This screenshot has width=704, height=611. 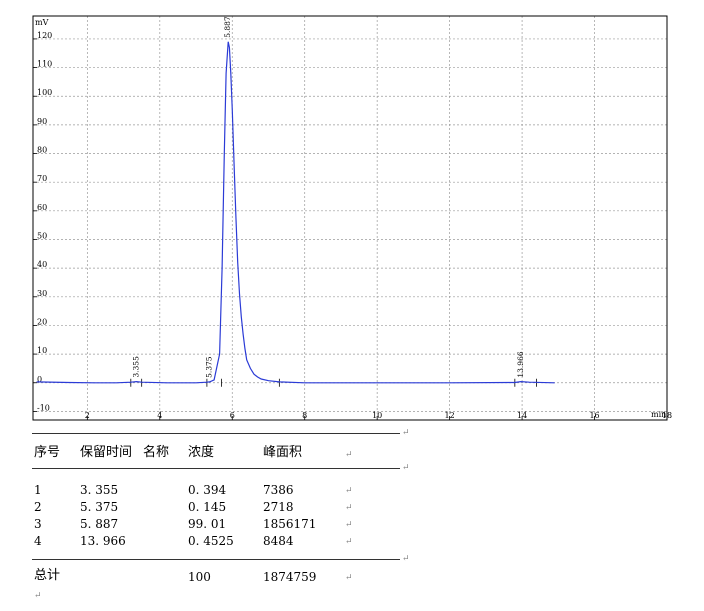 I want to click on cell-peak-area: 1856171, so click(x=290, y=524).